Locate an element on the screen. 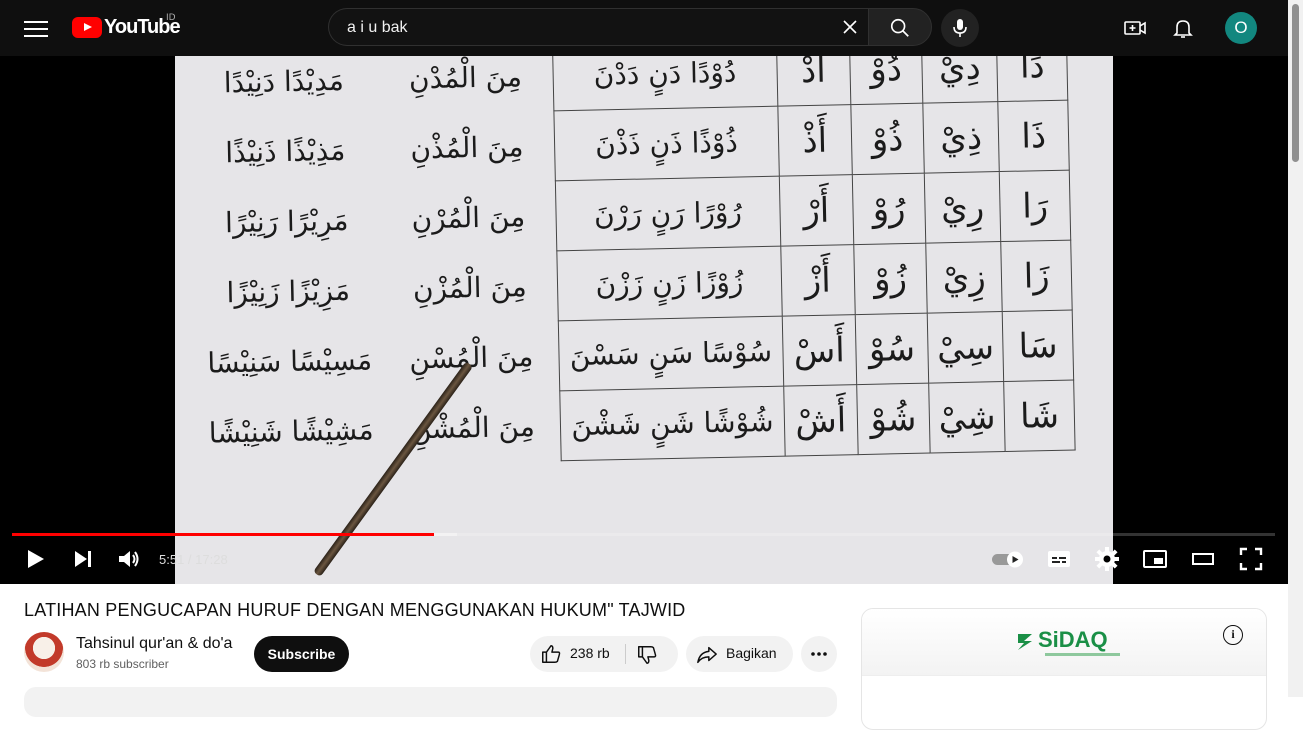  autoplay-toggle-icon is located at coordinates (1007, 559).